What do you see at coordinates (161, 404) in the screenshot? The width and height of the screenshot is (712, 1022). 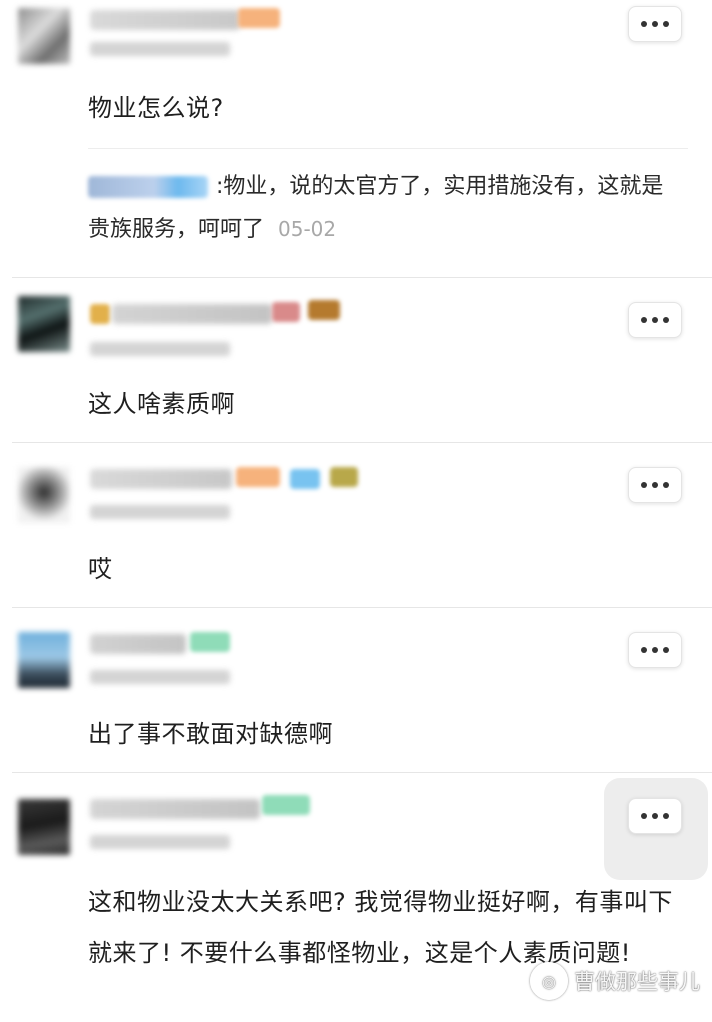 I see `comment-text: 这人啥素质啊` at bounding box center [161, 404].